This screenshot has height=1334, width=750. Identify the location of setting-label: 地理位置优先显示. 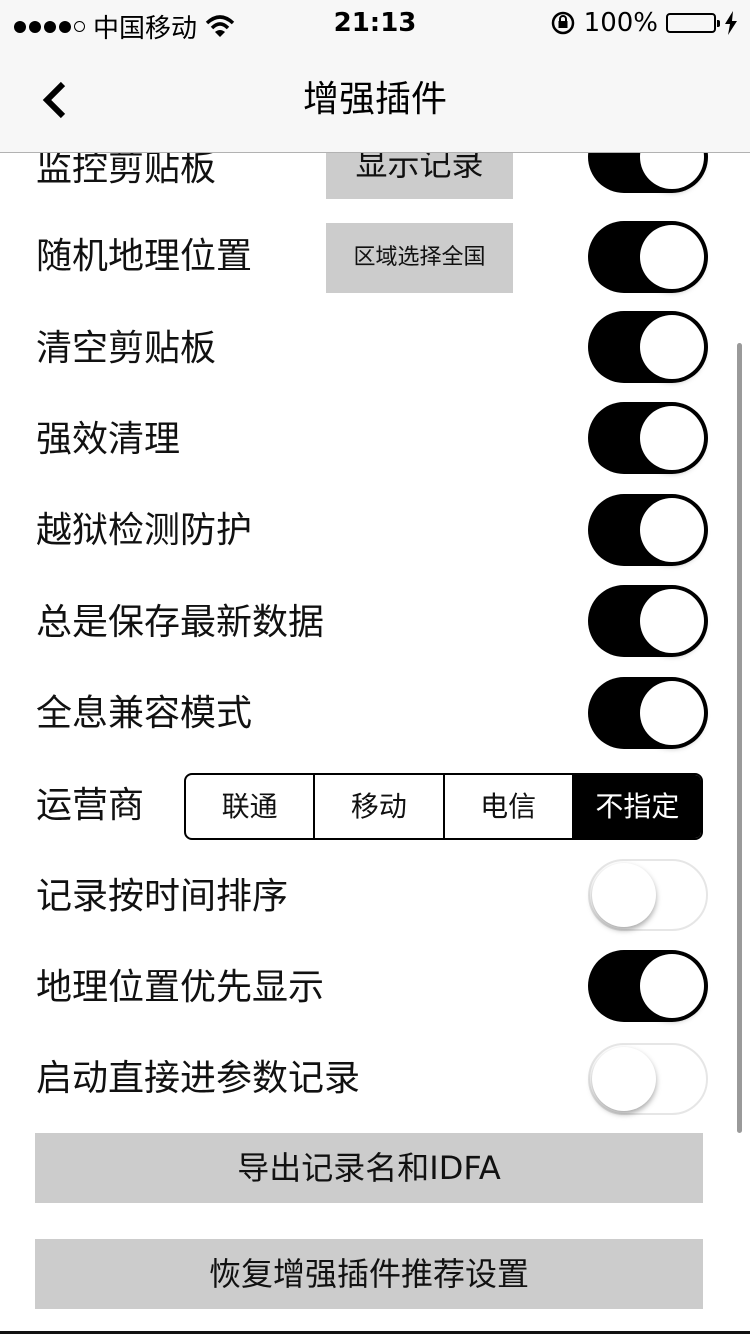
(180, 987).